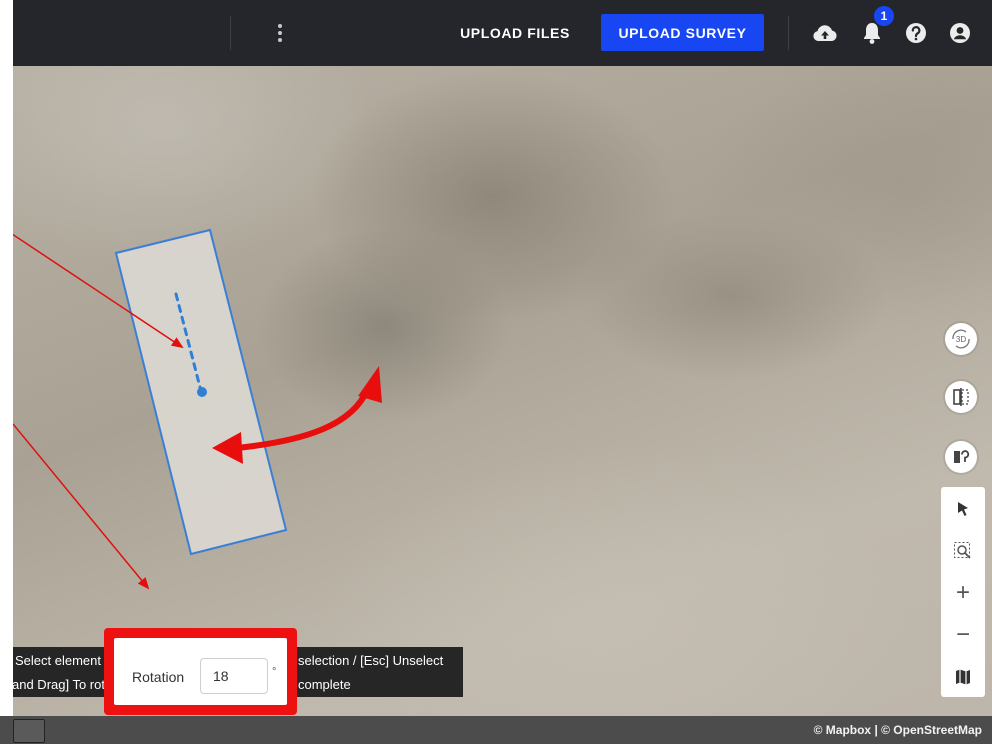 The height and width of the screenshot is (744, 992). I want to click on hint-text: selection / [Esc] Unselect, so click(371, 660).